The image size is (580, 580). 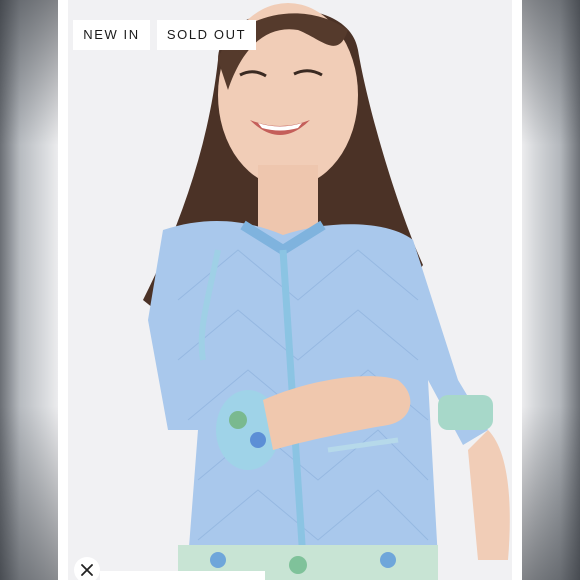 I want to click on close-button, so click(x=87, y=568).